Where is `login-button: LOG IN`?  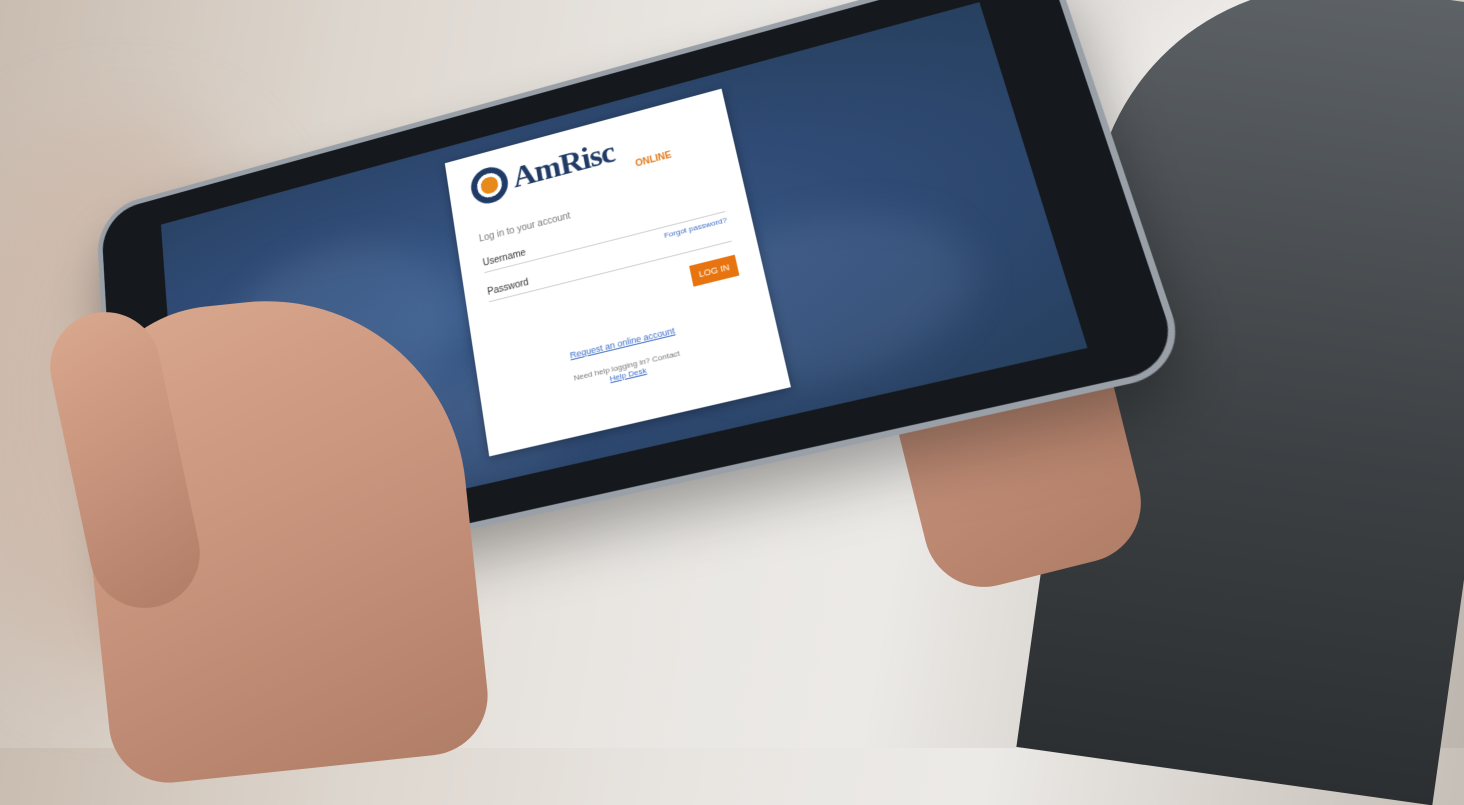
login-button: LOG IN is located at coordinates (714, 271).